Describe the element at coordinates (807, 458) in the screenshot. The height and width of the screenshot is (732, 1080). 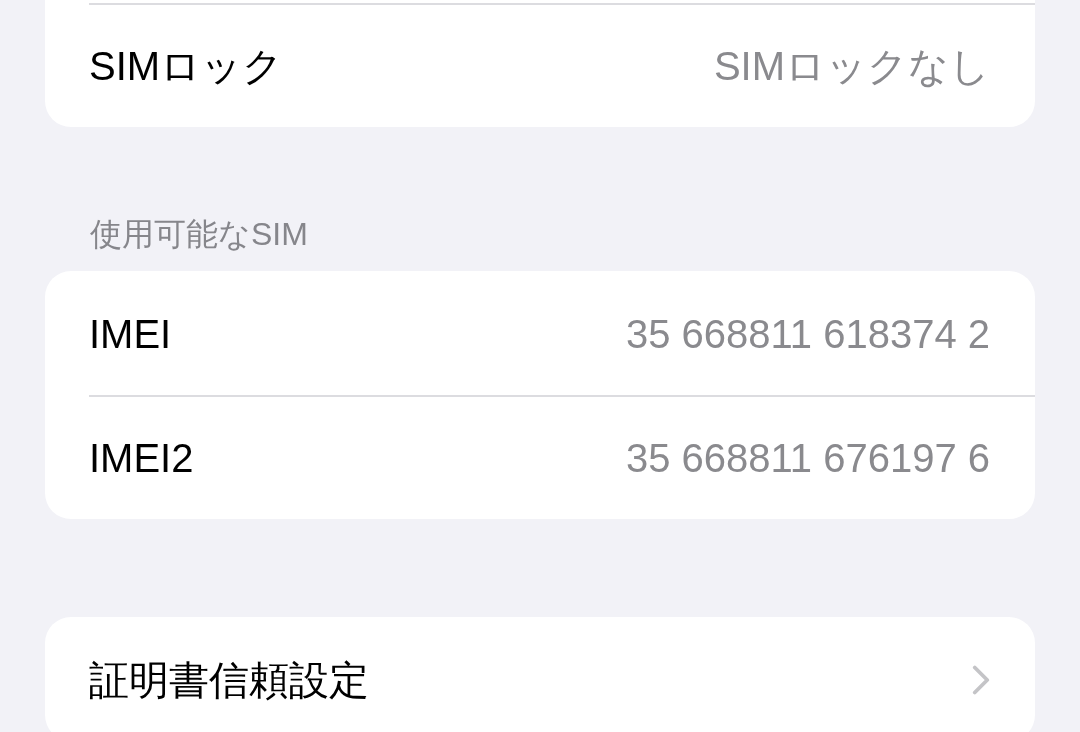
I see `setting-value: 35 668811 676197 6` at that location.